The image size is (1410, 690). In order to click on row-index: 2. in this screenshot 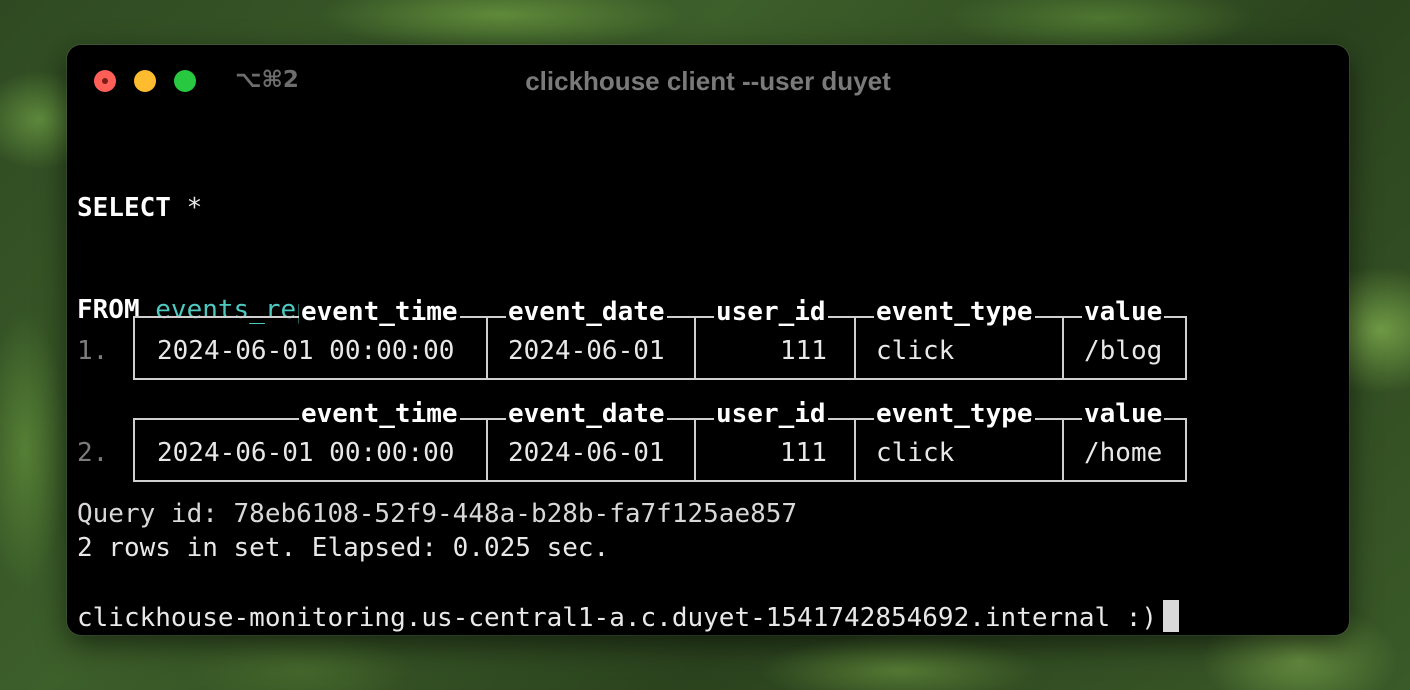, I will do `click(93, 453)`.